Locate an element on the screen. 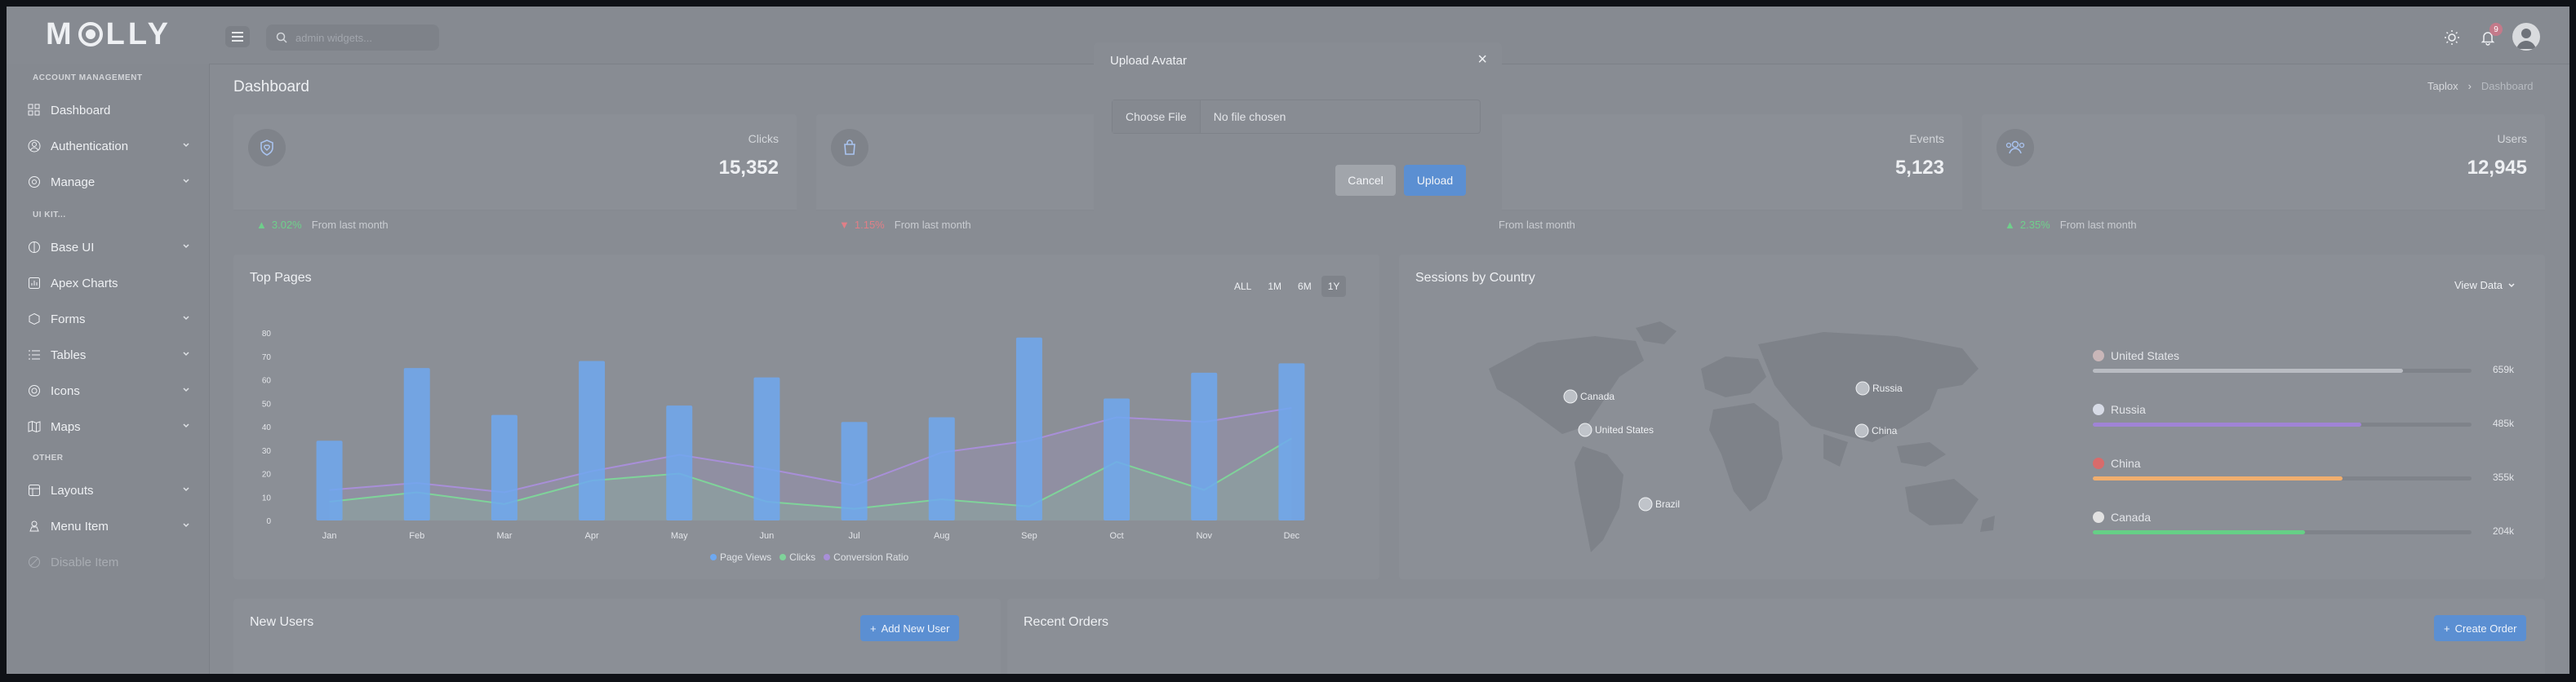  view-data-label: View Data is located at coordinates (2478, 285).